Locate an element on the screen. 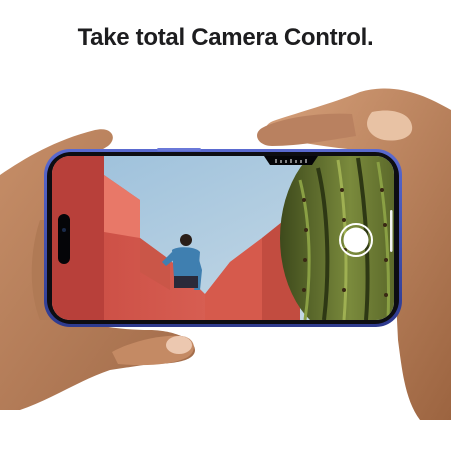 This screenshot has height=451, width=451. headline: Take total Camera Control. is located at coordinates (225, 37).